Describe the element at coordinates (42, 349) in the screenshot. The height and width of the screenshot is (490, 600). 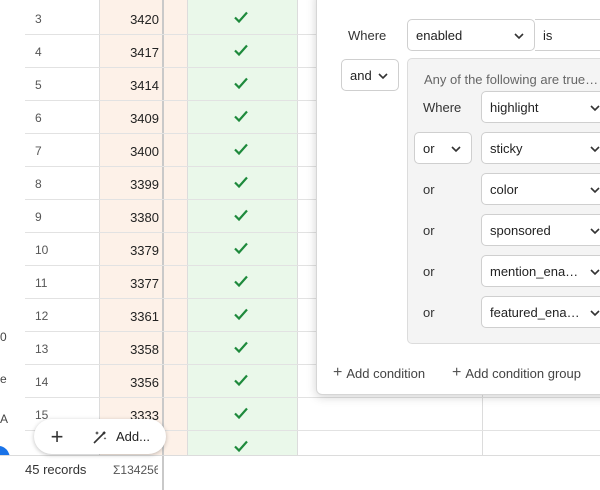
I see `row-number: 13` at that location.